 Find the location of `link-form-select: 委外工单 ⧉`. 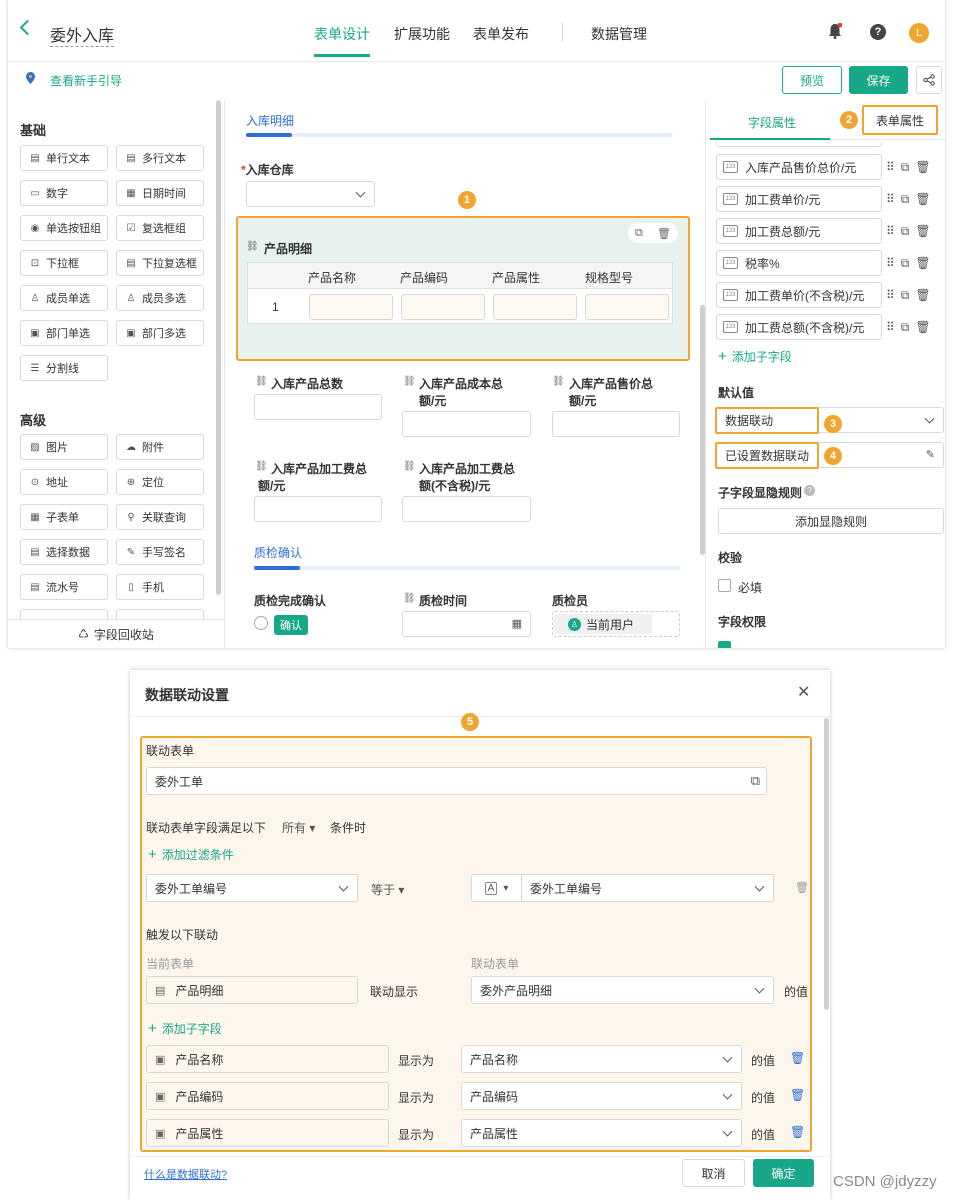

link-form-select: 委外工单 ⧉ is located at coordinates (456, 781).